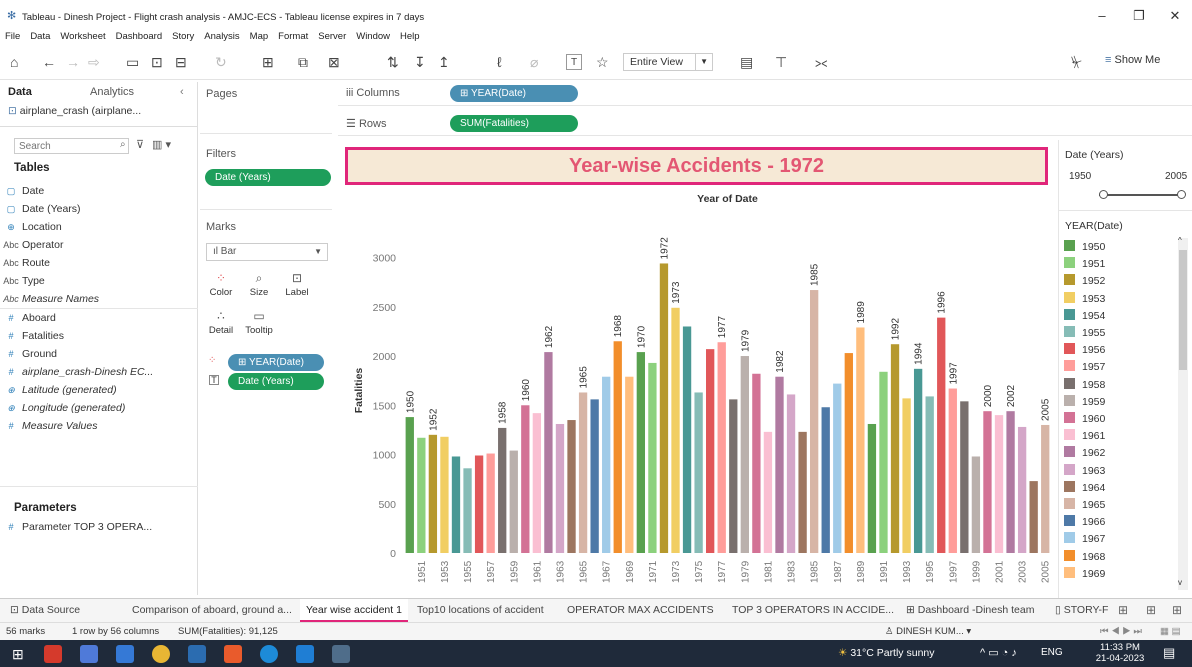 This screenshot has width=1192, height=667. What do you see at coordinates (221, 322) in the screenshot?
I see `detail-button: ∴ Detail` at bounding box center [221, 322].